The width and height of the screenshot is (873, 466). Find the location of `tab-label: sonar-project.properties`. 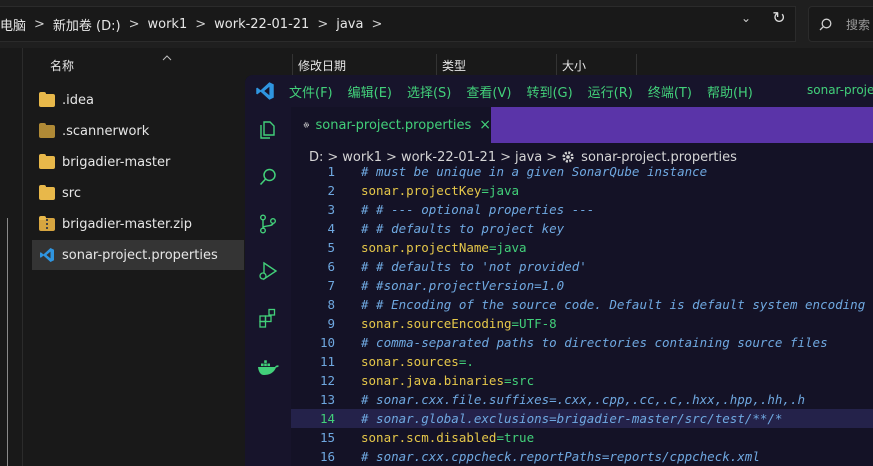

tab-label: sonar-project.properties is located at coordinates (393, 125).